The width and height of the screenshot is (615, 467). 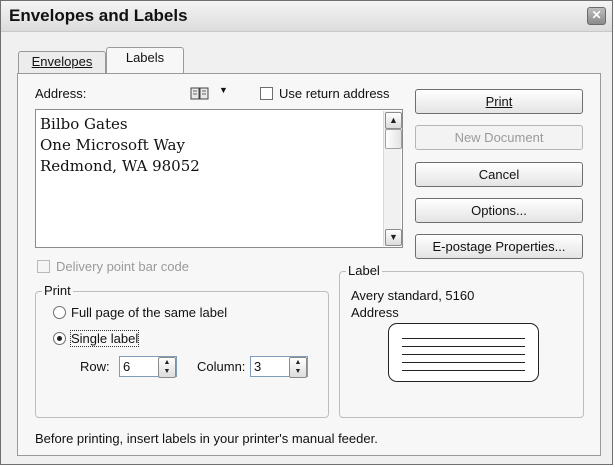 I want to click on use-return-address-checkbox, so click(x=266, y=93).